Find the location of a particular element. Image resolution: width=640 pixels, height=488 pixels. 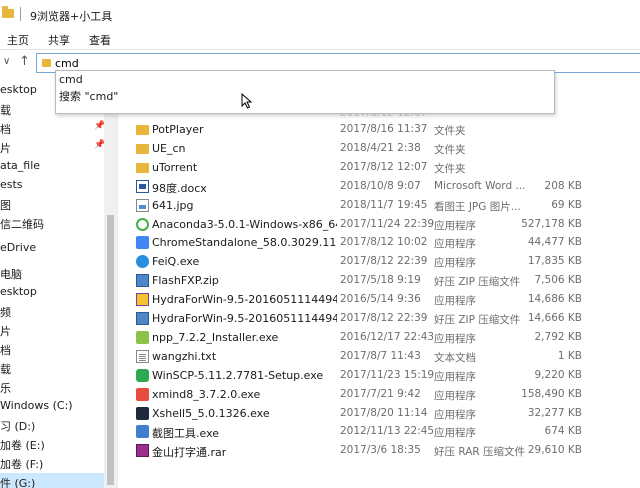

address-suggestions: cmd 搜索 "cmd" is located at coordinates (305, 92).